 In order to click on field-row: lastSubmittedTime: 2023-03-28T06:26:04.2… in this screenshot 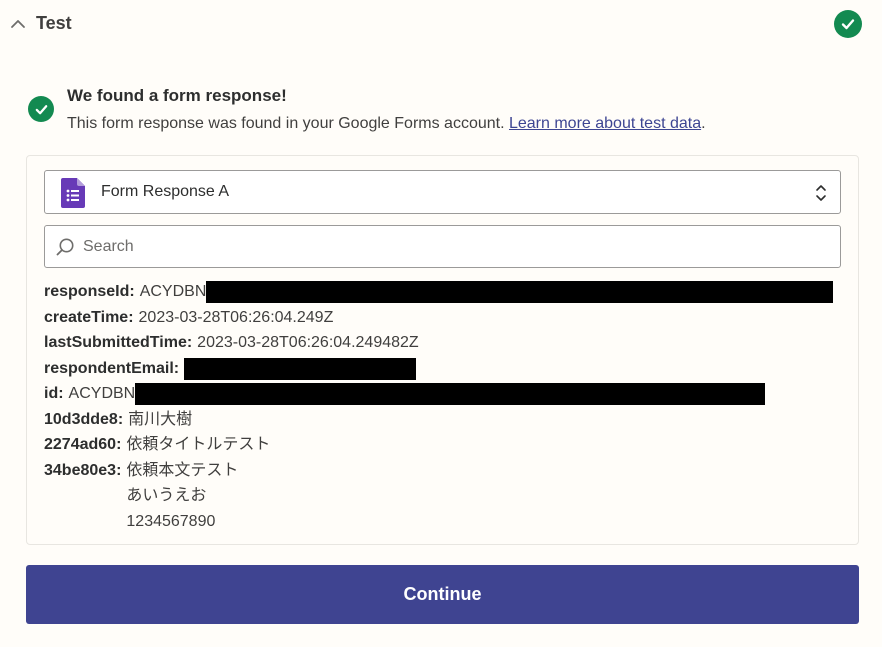, I will do `click(444, 343)`.